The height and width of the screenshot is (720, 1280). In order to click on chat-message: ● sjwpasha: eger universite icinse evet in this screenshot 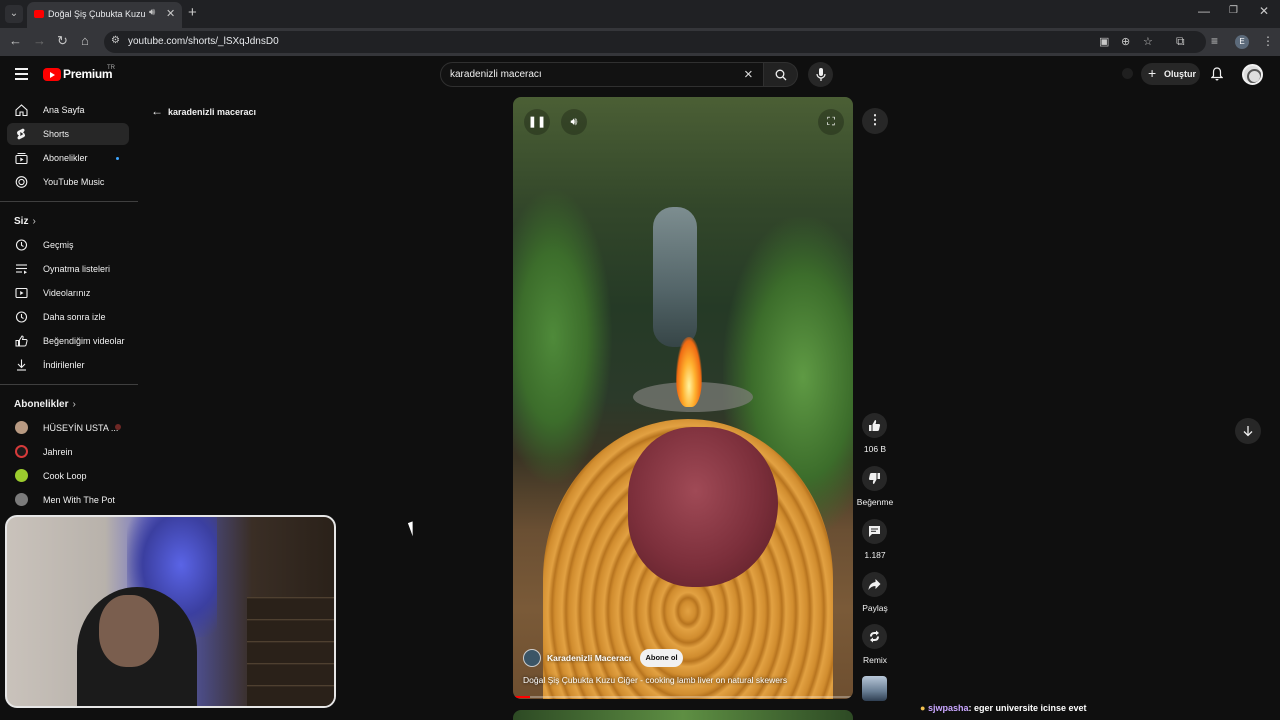, I will do `click(1003, 708)`.